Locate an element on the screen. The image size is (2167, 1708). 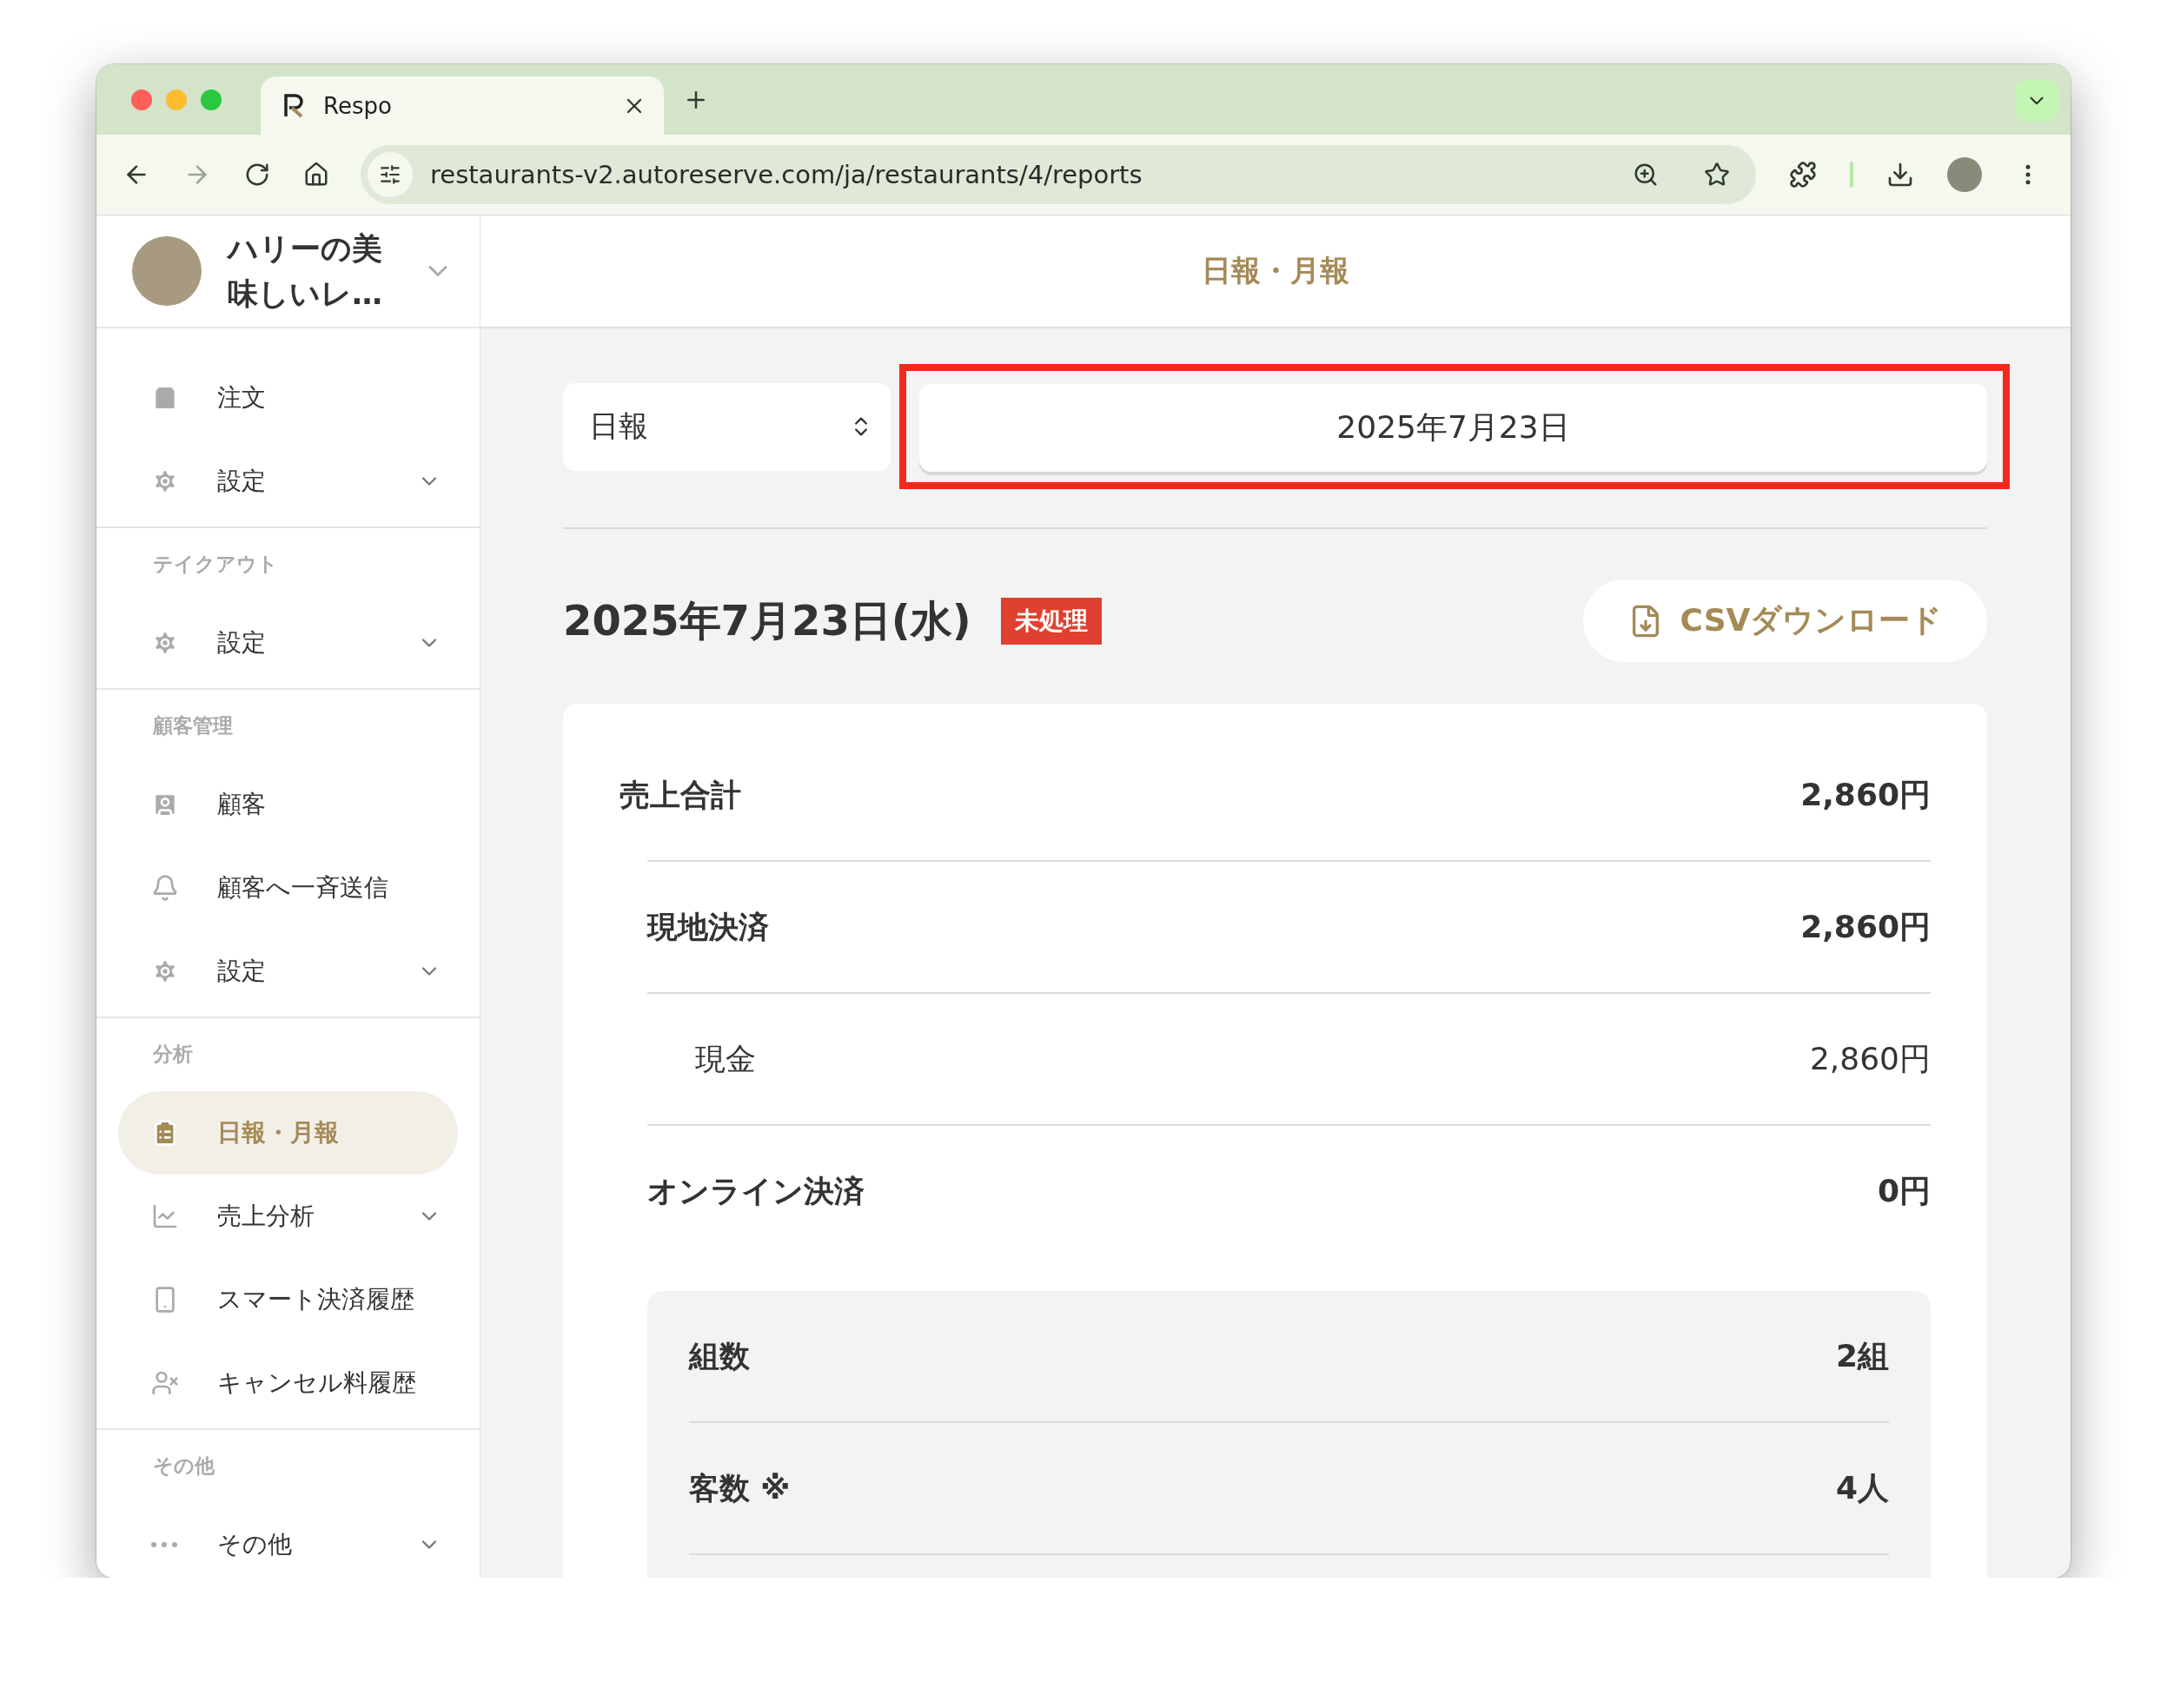
sidebar-item: 売上分析 is located at coordinates (288, 1216).